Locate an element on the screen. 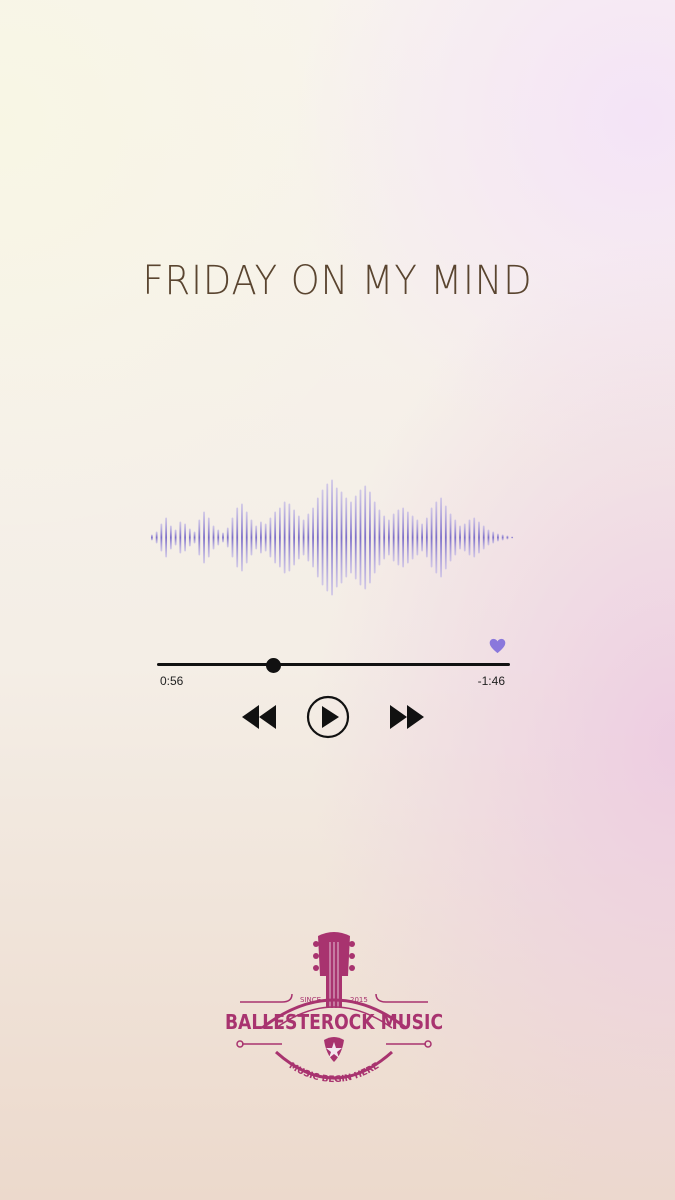 This screenshot has width=675, height=1200. logo-since-text: SINCE is located at coordinates (310, 1000).